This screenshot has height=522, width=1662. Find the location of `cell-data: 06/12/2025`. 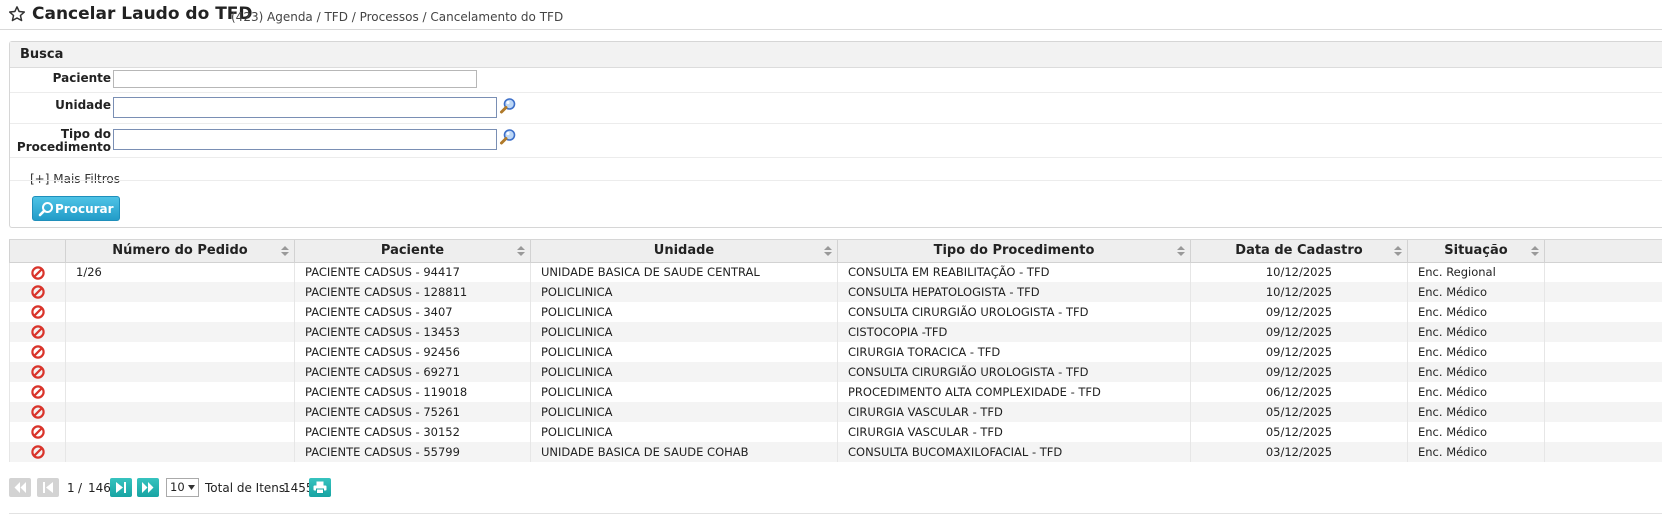

cell-data: 06/12/2025 is located at coordinates (1299, 392).